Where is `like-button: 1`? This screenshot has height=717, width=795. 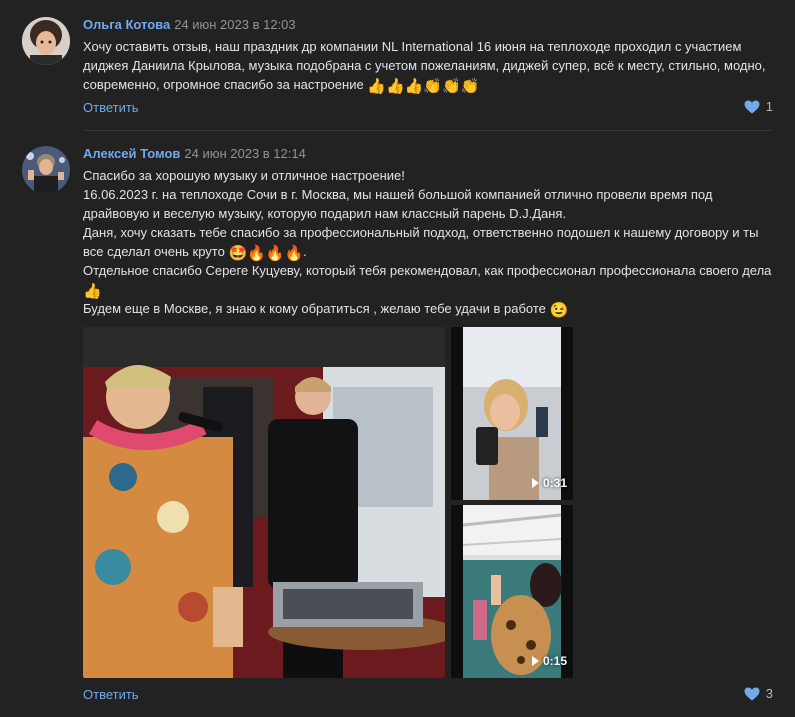 like-button: 1 is located at coordinates (758, 106).